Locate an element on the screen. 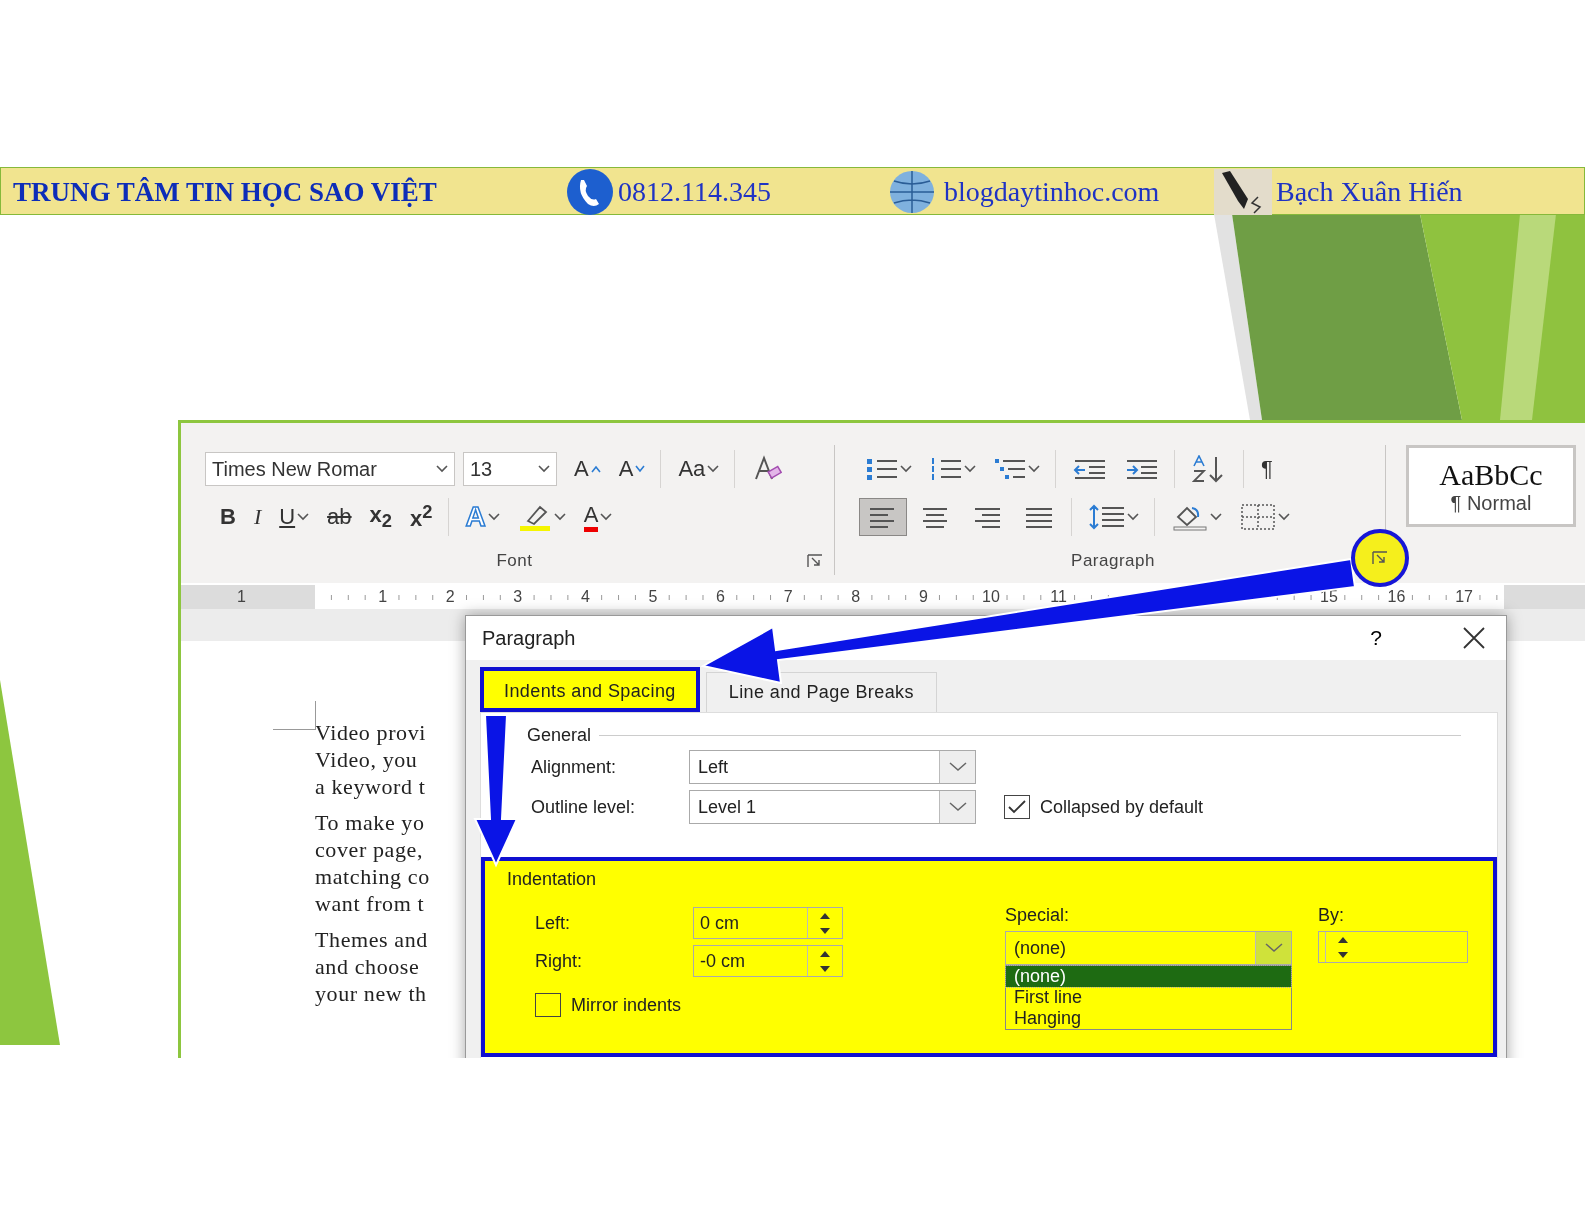 The height and width of the screenshot is (1225, 1585). checkbox-label: Mirror indents is located at coordinates (626, 1005).